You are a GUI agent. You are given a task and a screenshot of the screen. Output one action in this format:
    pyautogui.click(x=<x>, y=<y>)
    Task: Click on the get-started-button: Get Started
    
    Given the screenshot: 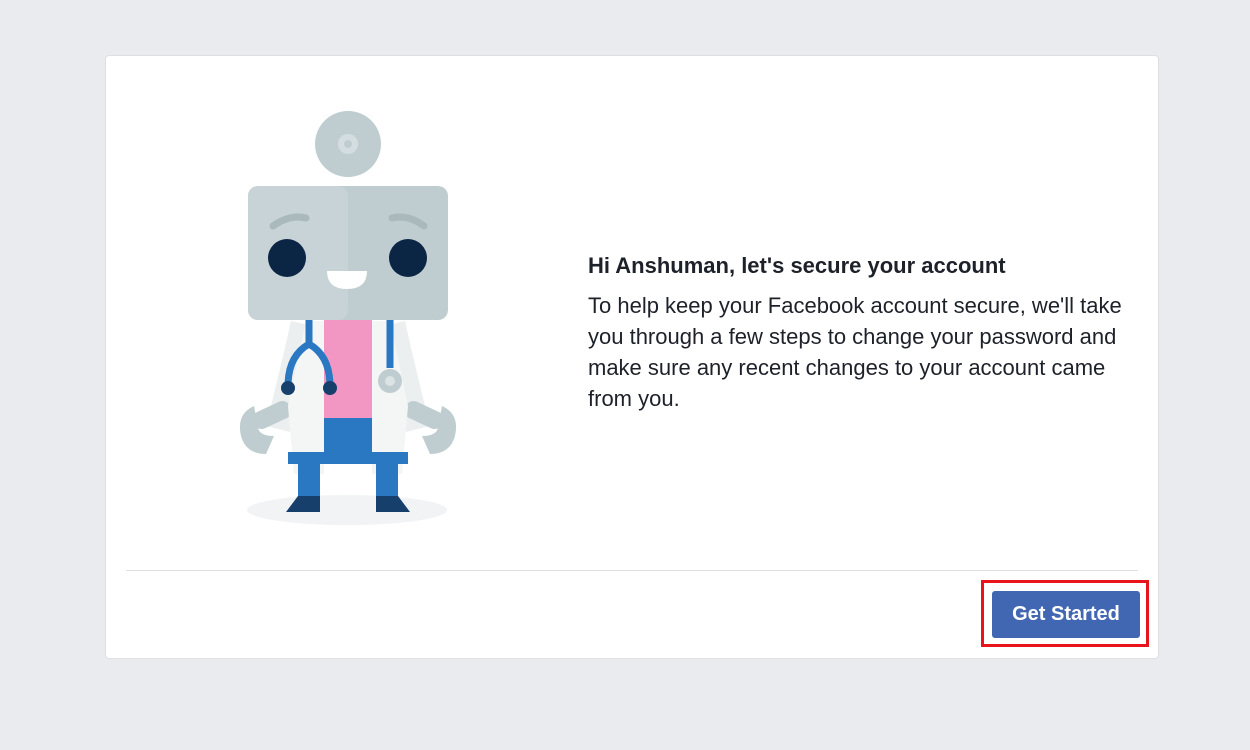 What is the action you would take?
    pyautogui.click(x=1066, y=614)
    